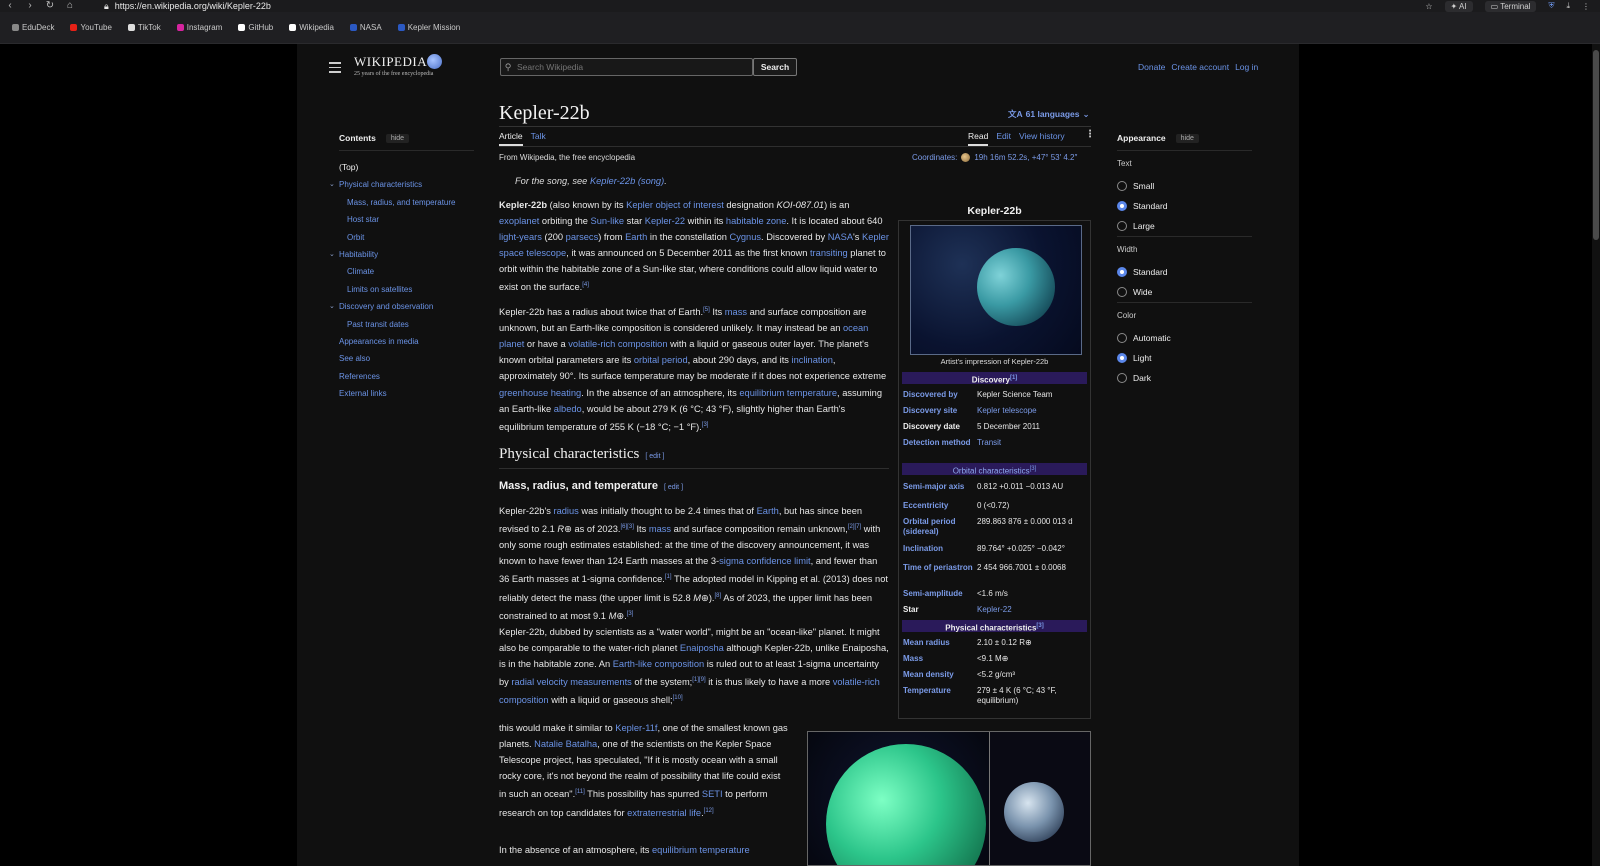  I want to click on article-link: transiting, so click(829, 253).